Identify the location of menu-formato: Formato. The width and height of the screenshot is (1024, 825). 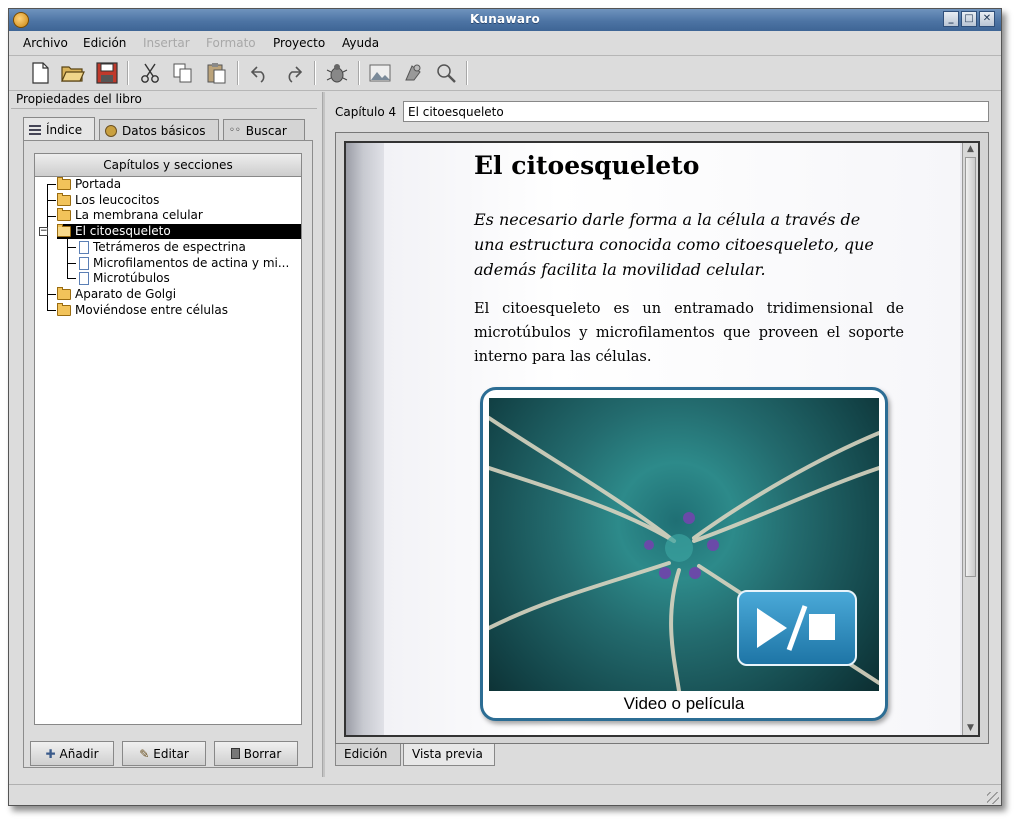
(231, 43).